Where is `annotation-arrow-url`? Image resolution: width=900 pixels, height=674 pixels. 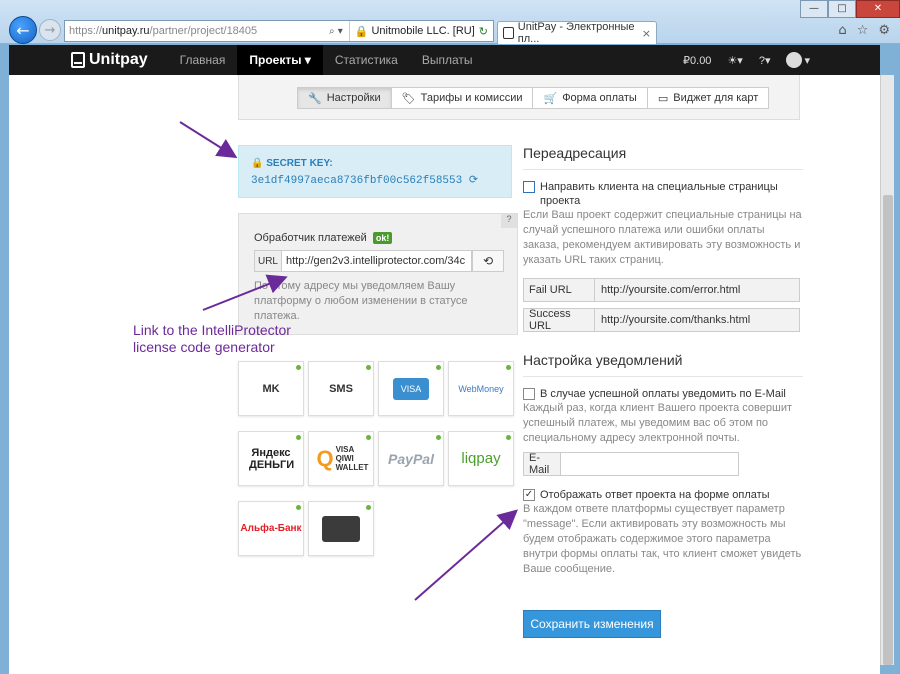
annotation-arrow-url is located at coordinates (245, 292).